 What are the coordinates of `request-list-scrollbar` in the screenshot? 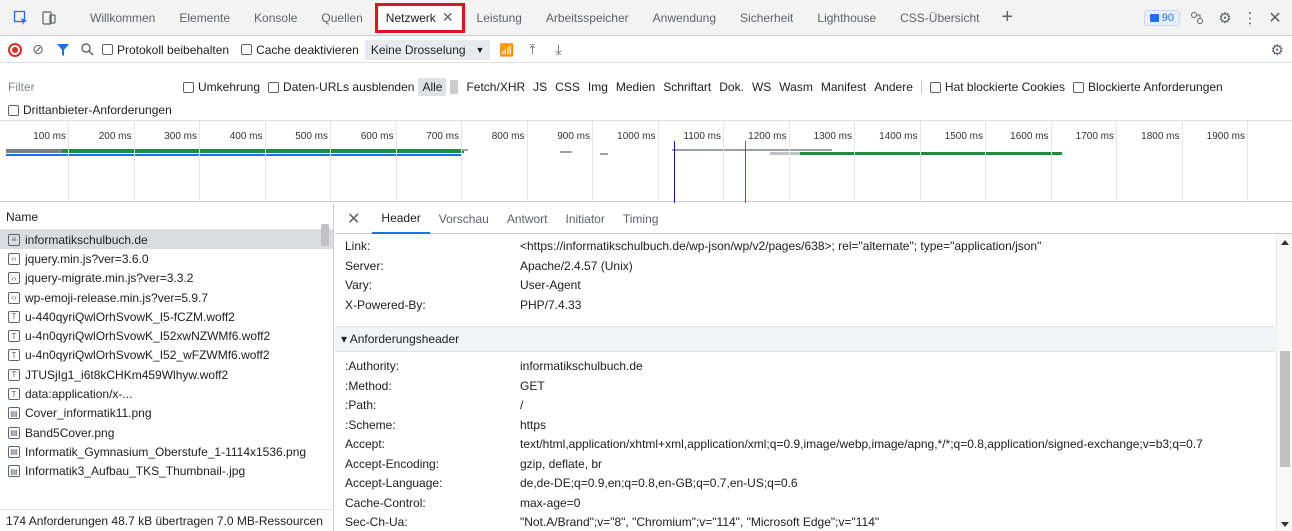 It's located at (325, 359).